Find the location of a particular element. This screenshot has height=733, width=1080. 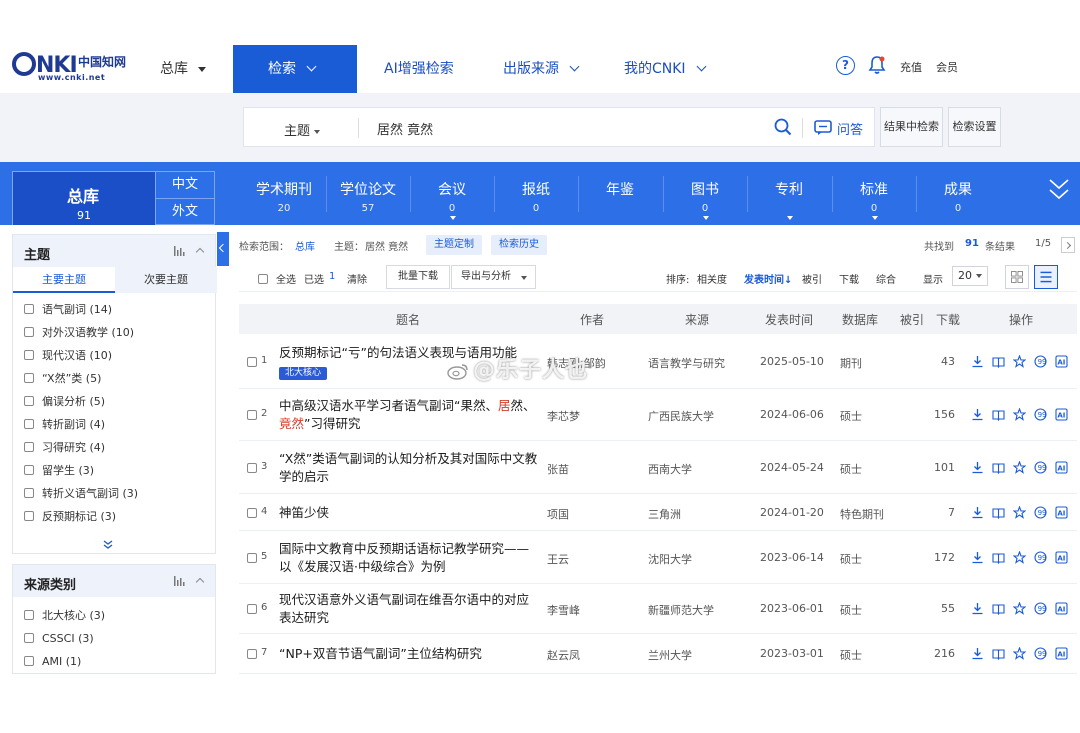

sort-composite: 综合 is located at coordinates (886, 278).